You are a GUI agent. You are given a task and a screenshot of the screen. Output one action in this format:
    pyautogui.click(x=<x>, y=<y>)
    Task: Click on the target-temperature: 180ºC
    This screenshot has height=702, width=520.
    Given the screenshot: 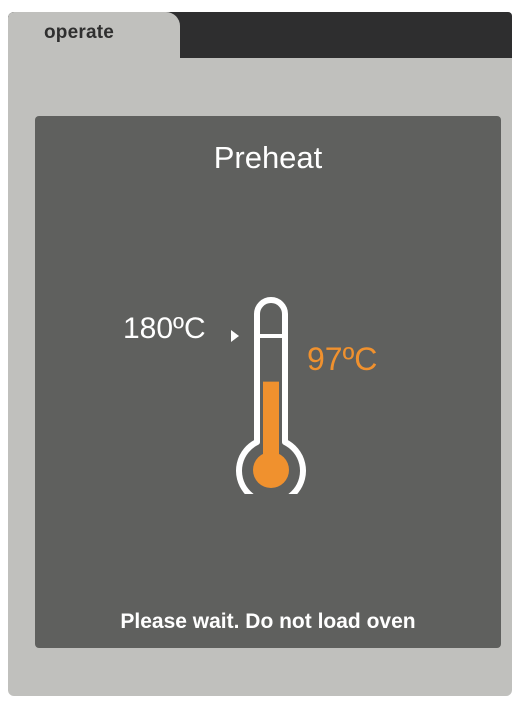 What is the action you would take?
    pyautogui.click(x=164, y=328)
    